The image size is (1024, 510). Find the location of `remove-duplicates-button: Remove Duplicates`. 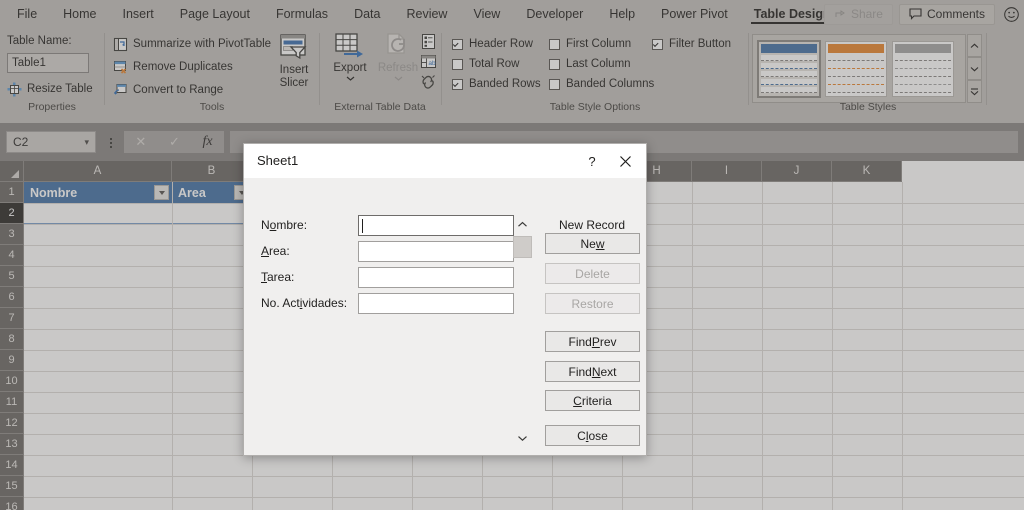

remove-duplicates-button: Remove Duplicates is located at coordinates (173, 67).